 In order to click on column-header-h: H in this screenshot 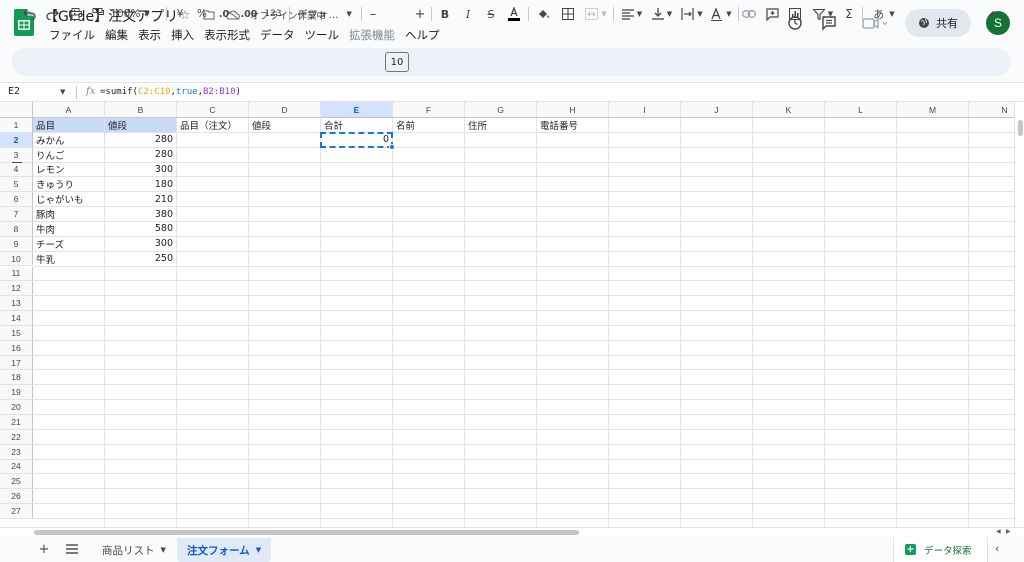, I will do `click(573, 110)`.